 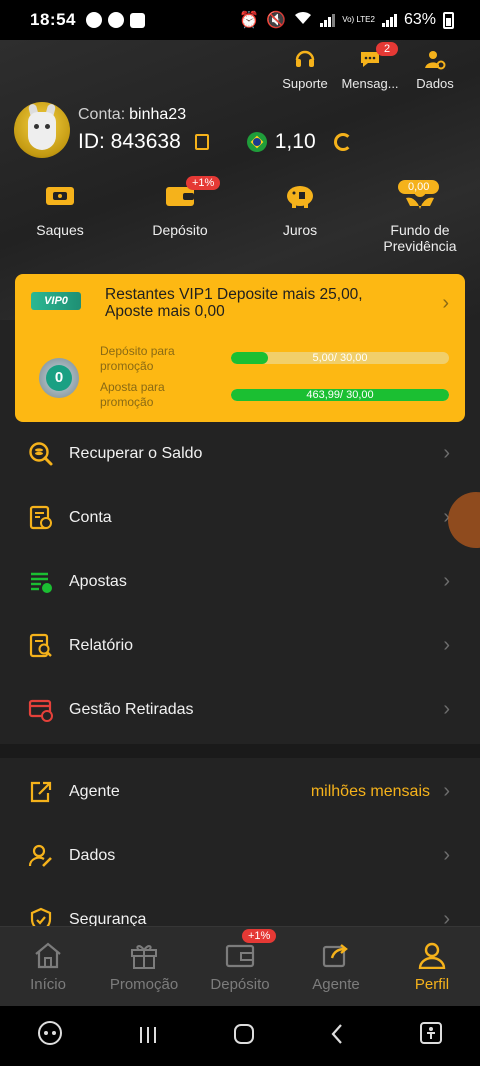 I want to click on username: binha23, so click(x=158, y=114).